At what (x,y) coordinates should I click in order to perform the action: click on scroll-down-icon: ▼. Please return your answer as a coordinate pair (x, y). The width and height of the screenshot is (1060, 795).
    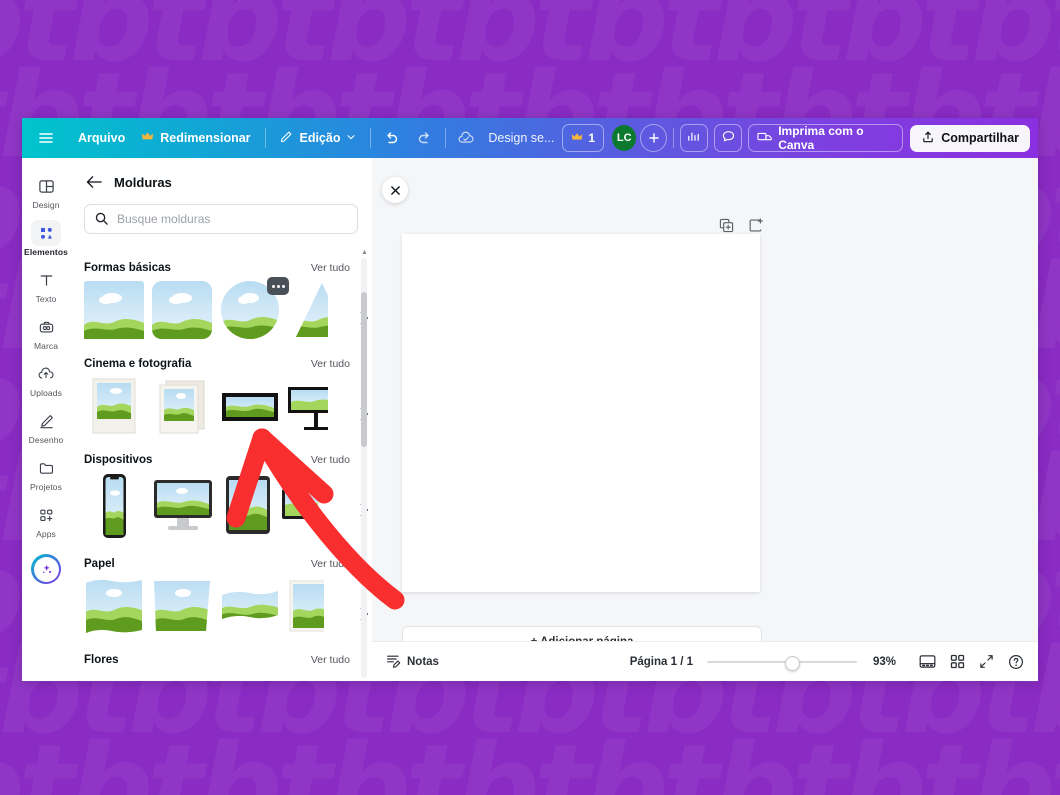
    Looking at the image, I should click on (364, 680).